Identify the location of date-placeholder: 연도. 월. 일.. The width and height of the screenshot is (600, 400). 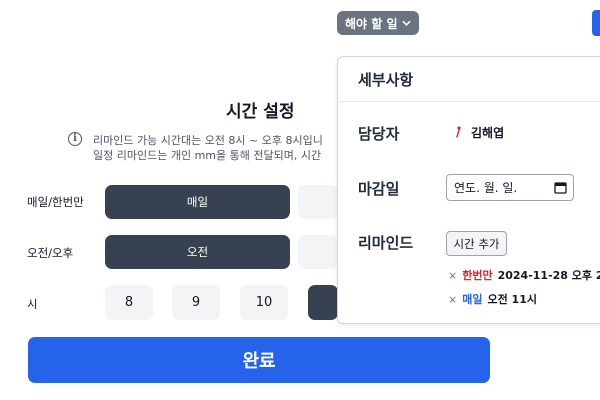
(486, 188).